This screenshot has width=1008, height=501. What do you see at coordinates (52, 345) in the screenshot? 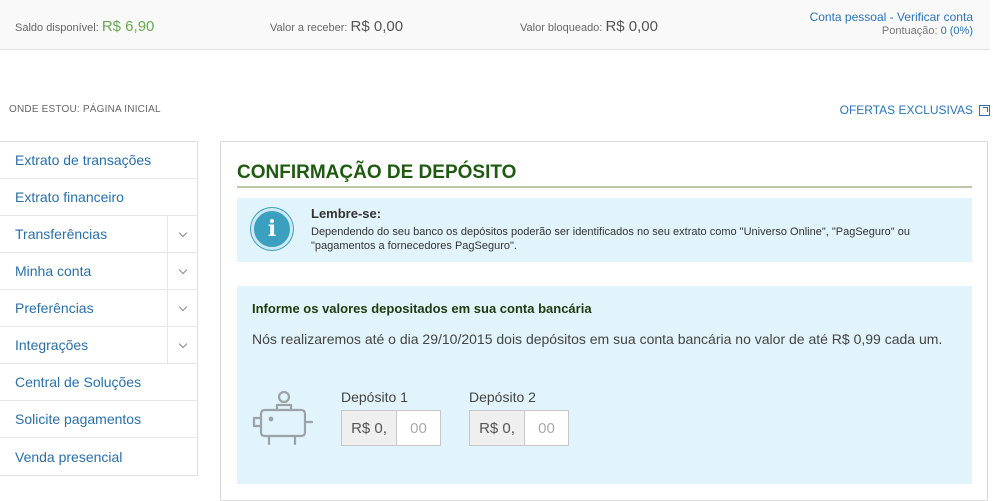
I see `sidebar-item-label: Integrações` at bounding box center [52, 345].